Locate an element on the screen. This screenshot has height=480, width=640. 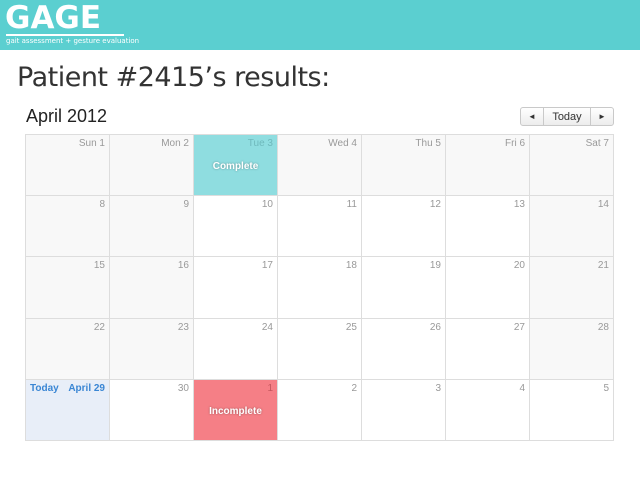
day-number: 17 is located at coordinates (267, 266).